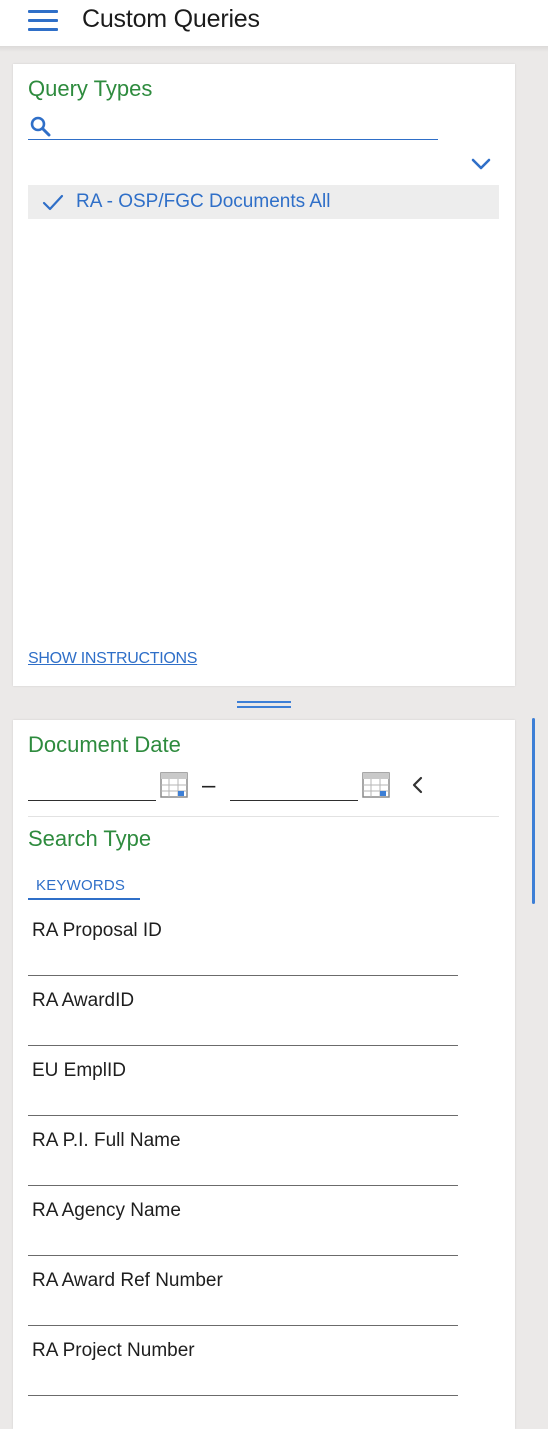 The image size is (548, 1429). What do you see at coordinates (296, 786) in the screenshot?
I see `date-to-input` at bounding box center [296, 786].